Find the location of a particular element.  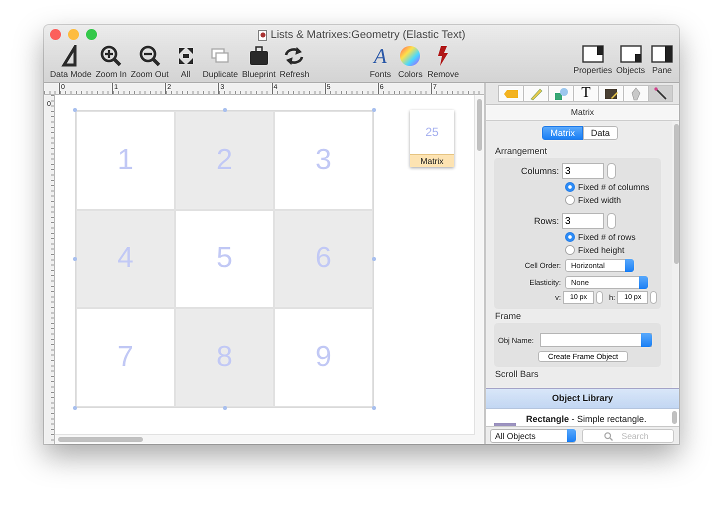

close-button is located at coordinates (55, 34).